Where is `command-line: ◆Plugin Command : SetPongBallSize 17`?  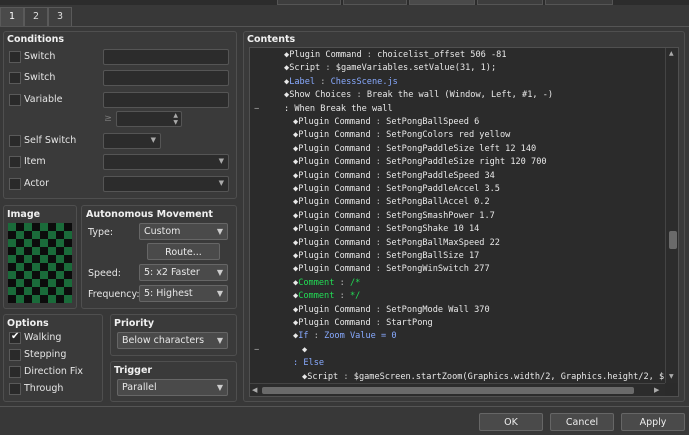
command-line: ◆Plugin Command : SetPongBallSize 17 is located at coordinates (386, 256).